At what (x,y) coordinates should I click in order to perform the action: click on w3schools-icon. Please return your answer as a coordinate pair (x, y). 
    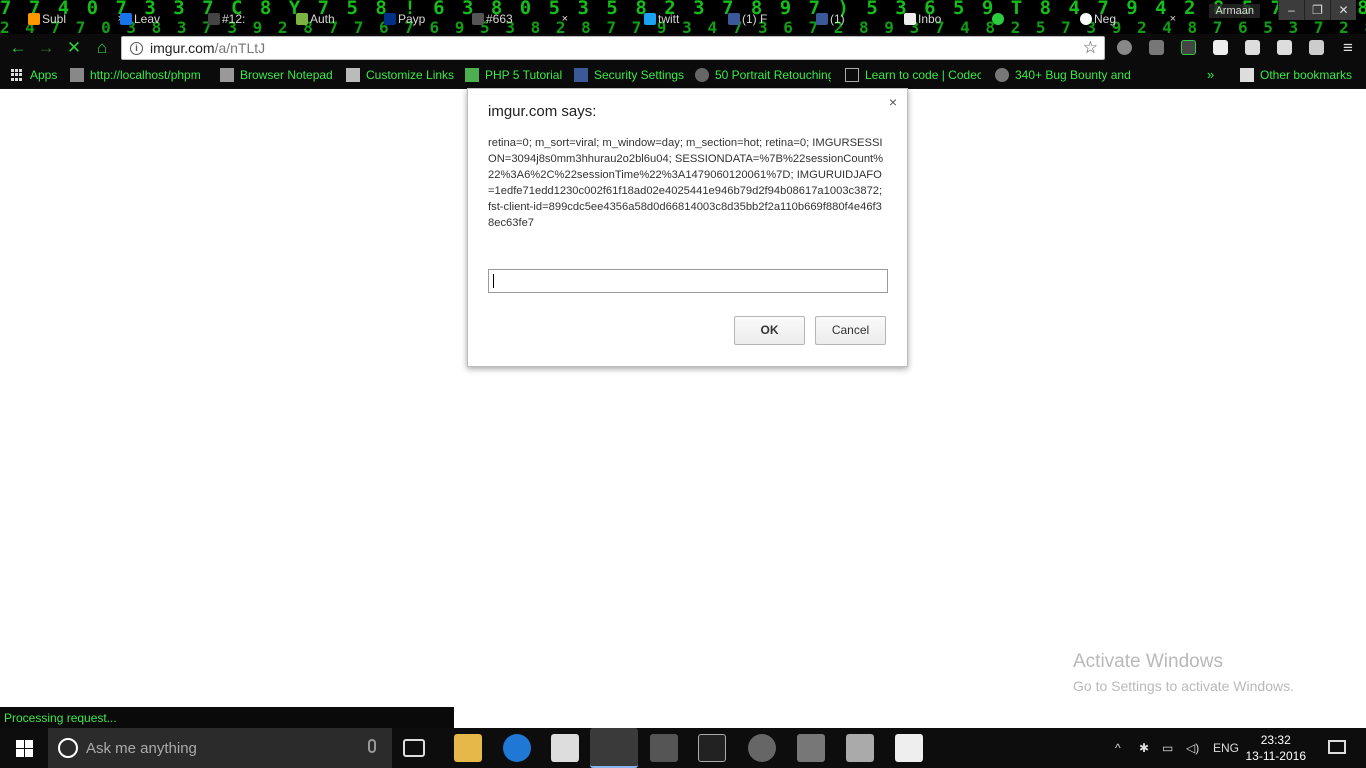
    Looking at the image, I should click on (472, 75).